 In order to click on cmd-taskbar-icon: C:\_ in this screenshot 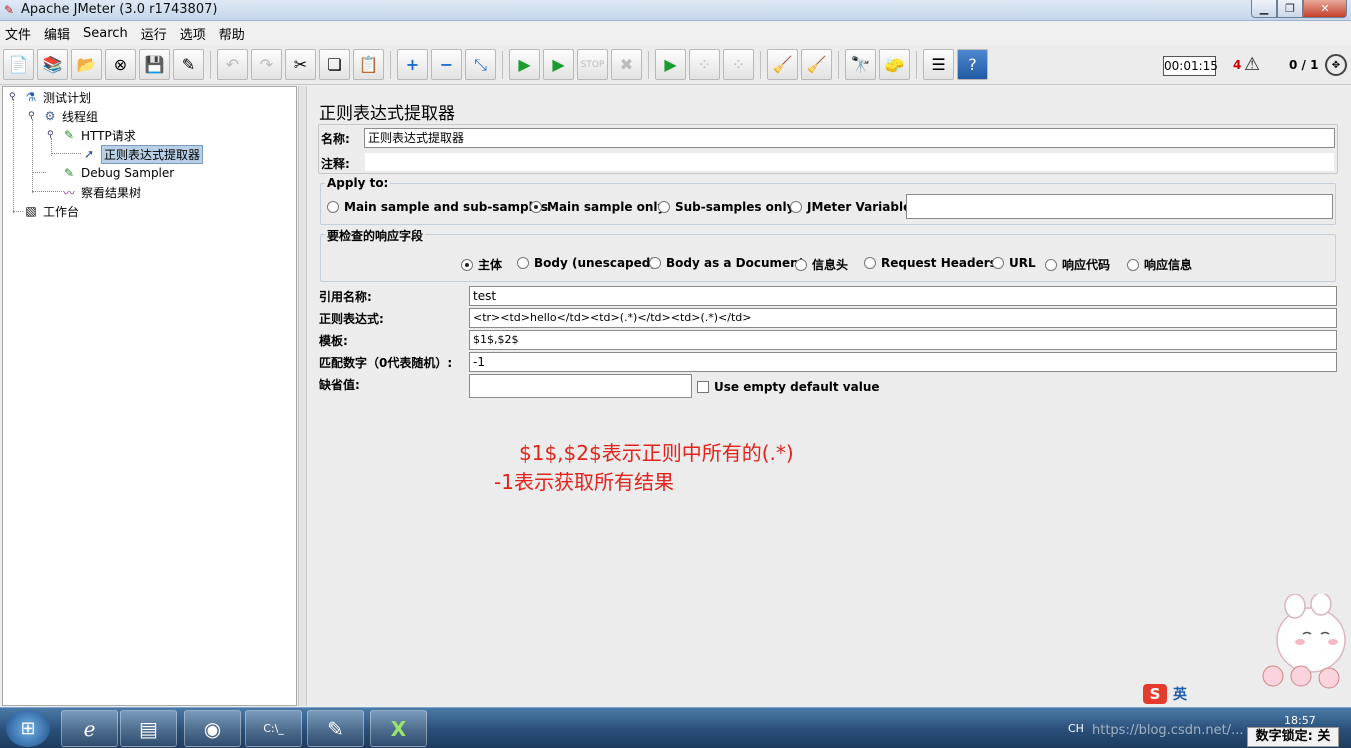, I will do `click(273, 728)`.